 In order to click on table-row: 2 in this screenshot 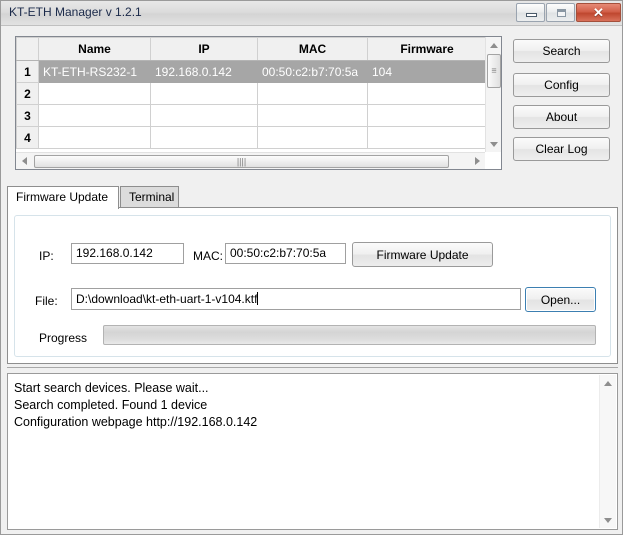, I will do `click(251, 93)`.